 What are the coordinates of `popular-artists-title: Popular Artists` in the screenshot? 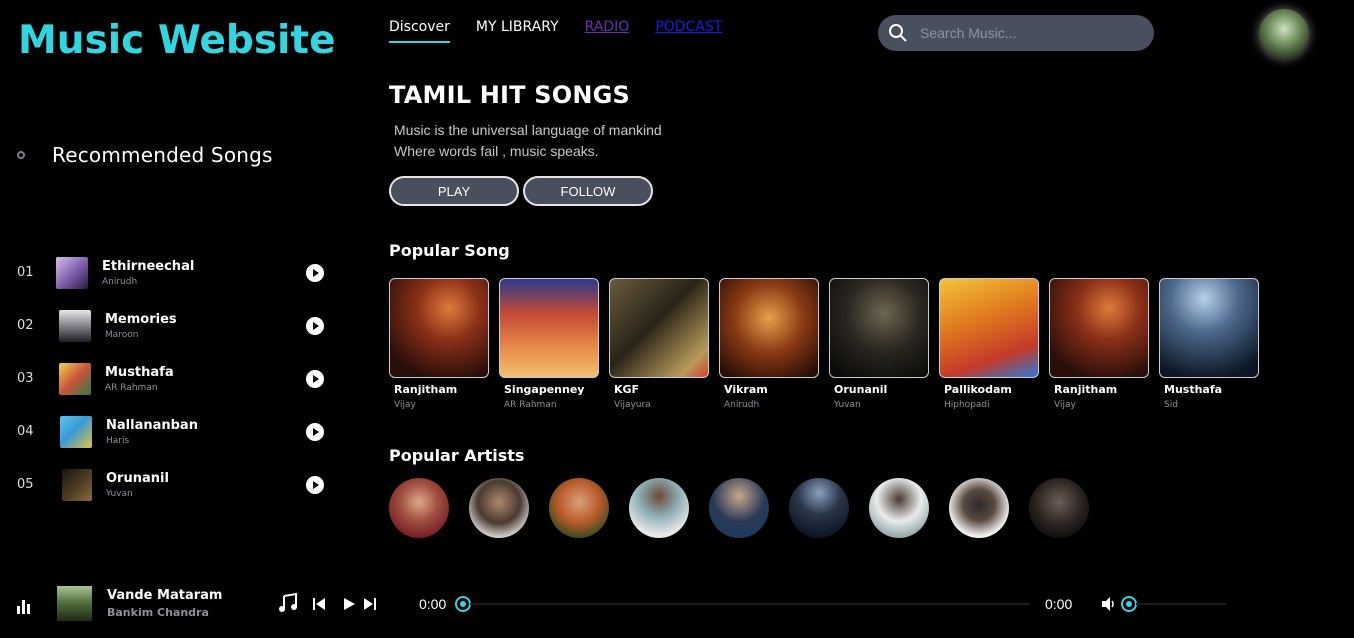 It's located at (457, 455).